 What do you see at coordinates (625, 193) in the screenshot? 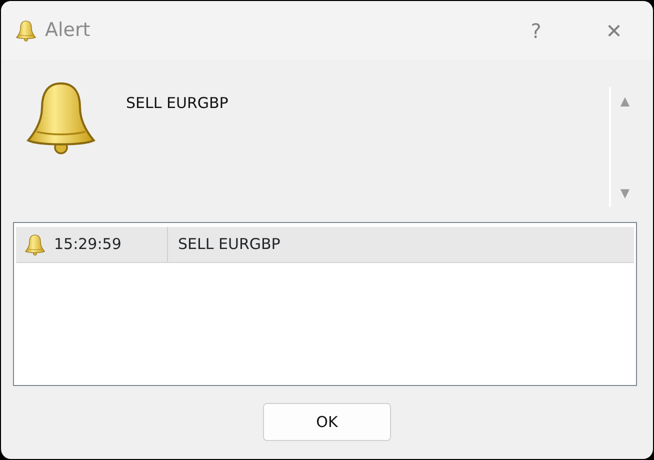
I see `scroll-down-arrow: ▼` at bounding box center [625, 193].